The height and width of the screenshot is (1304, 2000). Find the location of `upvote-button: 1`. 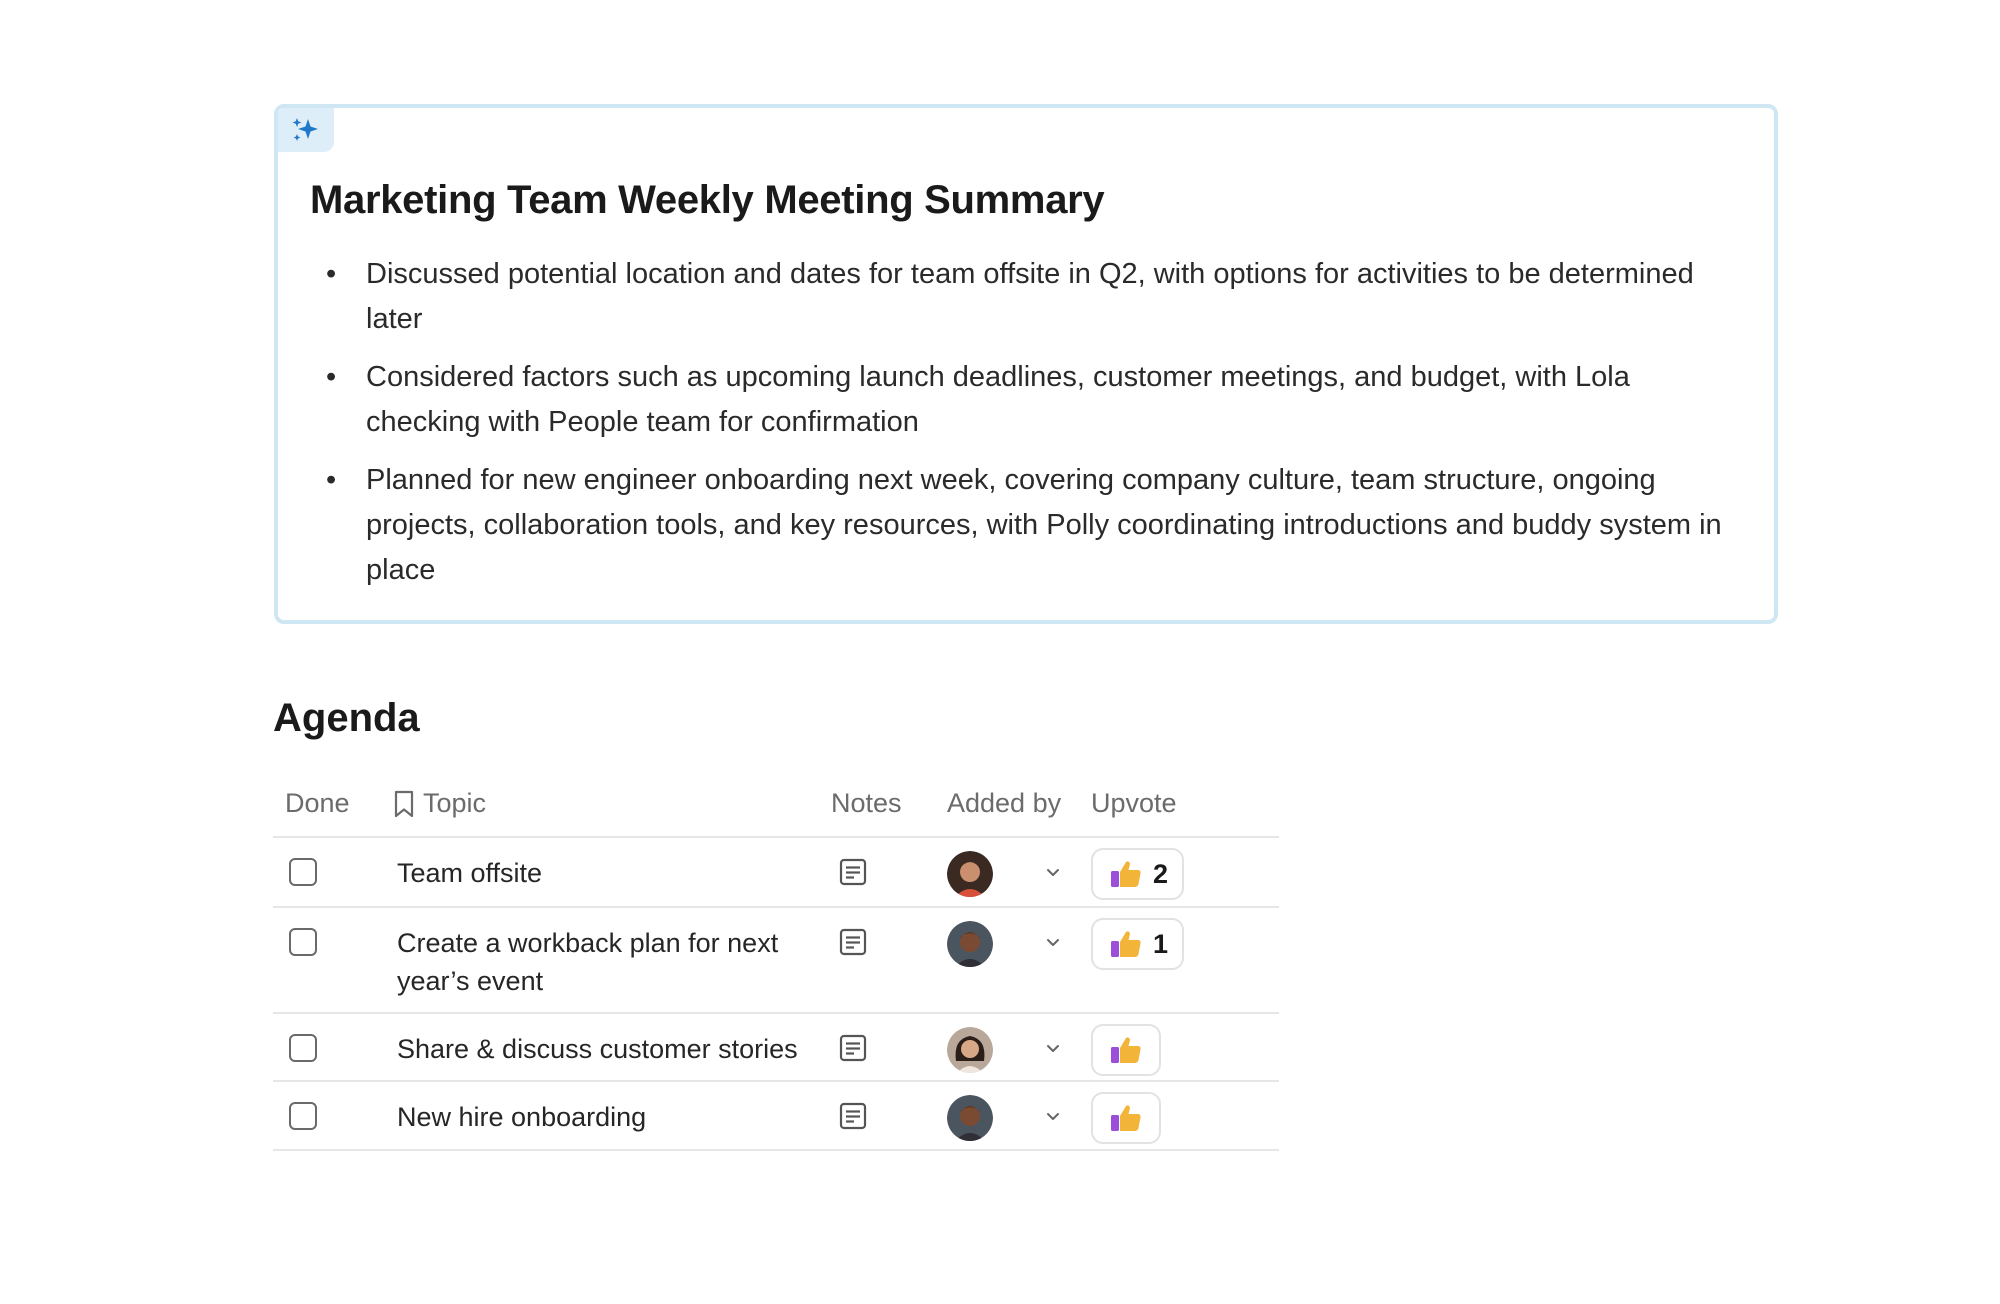

upvote-button: 1 is located at coordinates (1138, 944).